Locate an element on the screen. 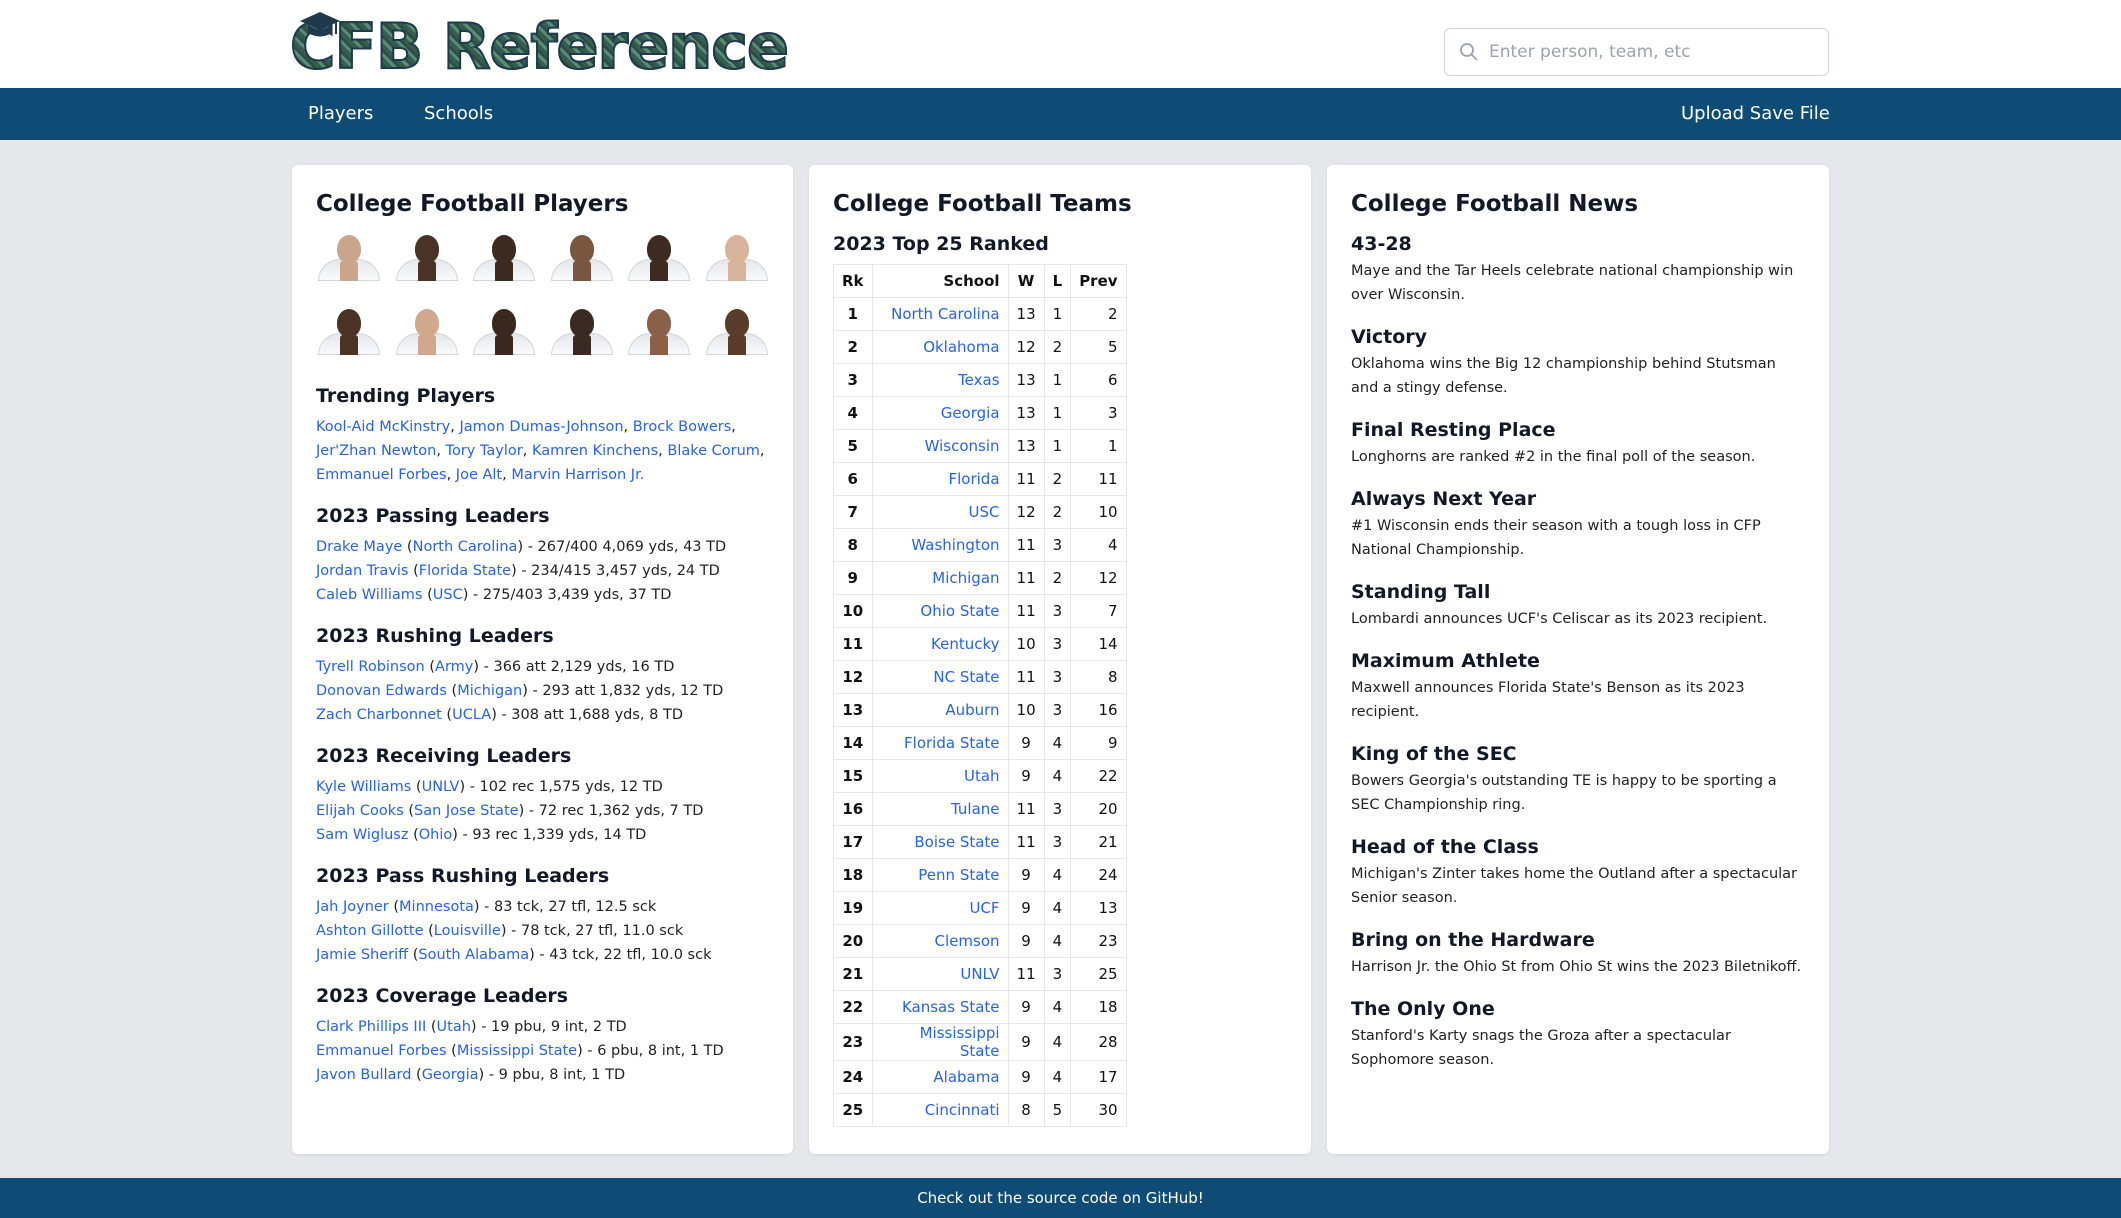 The image size is (2121, 1218). trending-player-link: Emmanuel Forbes is located at coordinates (381, 475).